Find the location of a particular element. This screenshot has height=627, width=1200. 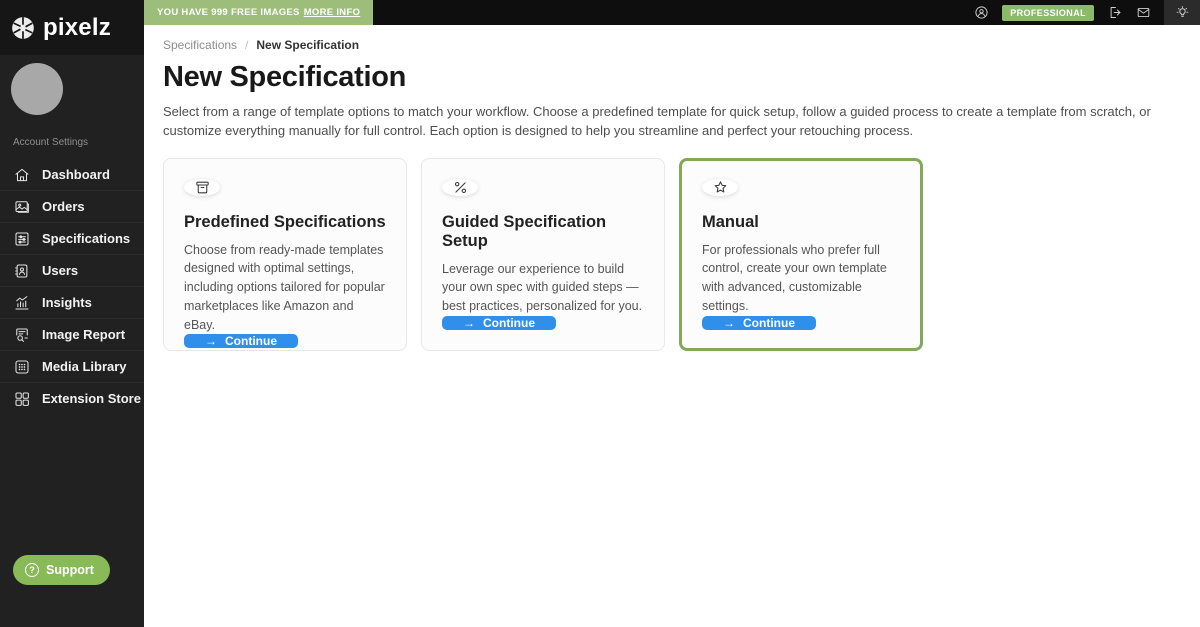

continue-button-guided: → Continue is located at coordinates (499, 322).